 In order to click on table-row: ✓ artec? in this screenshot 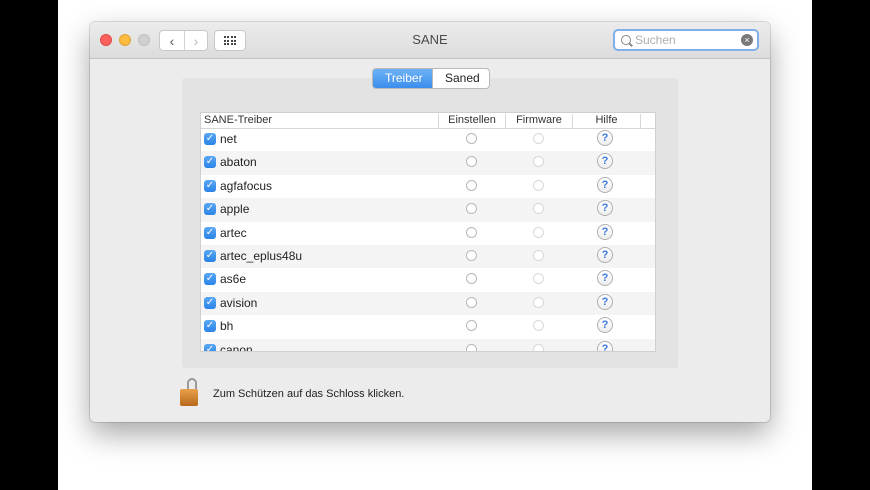, I will do `click(428, 233)`.